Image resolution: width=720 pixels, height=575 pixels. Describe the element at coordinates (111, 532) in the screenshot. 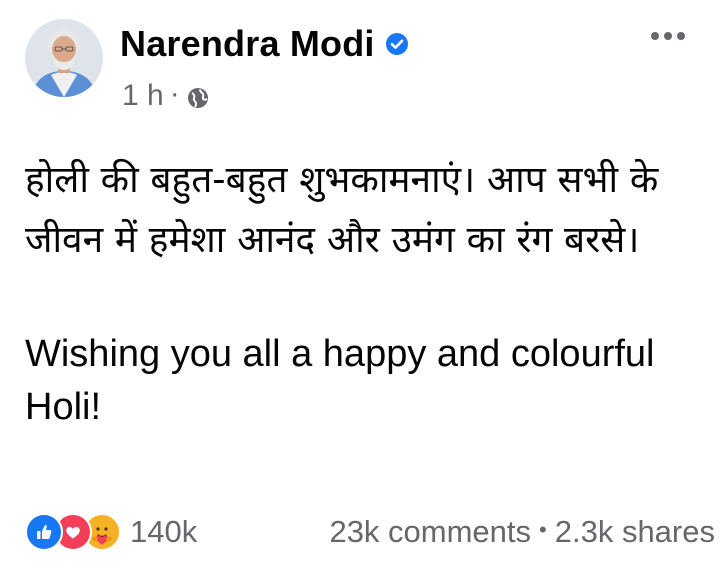

I see `reactions-summary: 140k` at that location.